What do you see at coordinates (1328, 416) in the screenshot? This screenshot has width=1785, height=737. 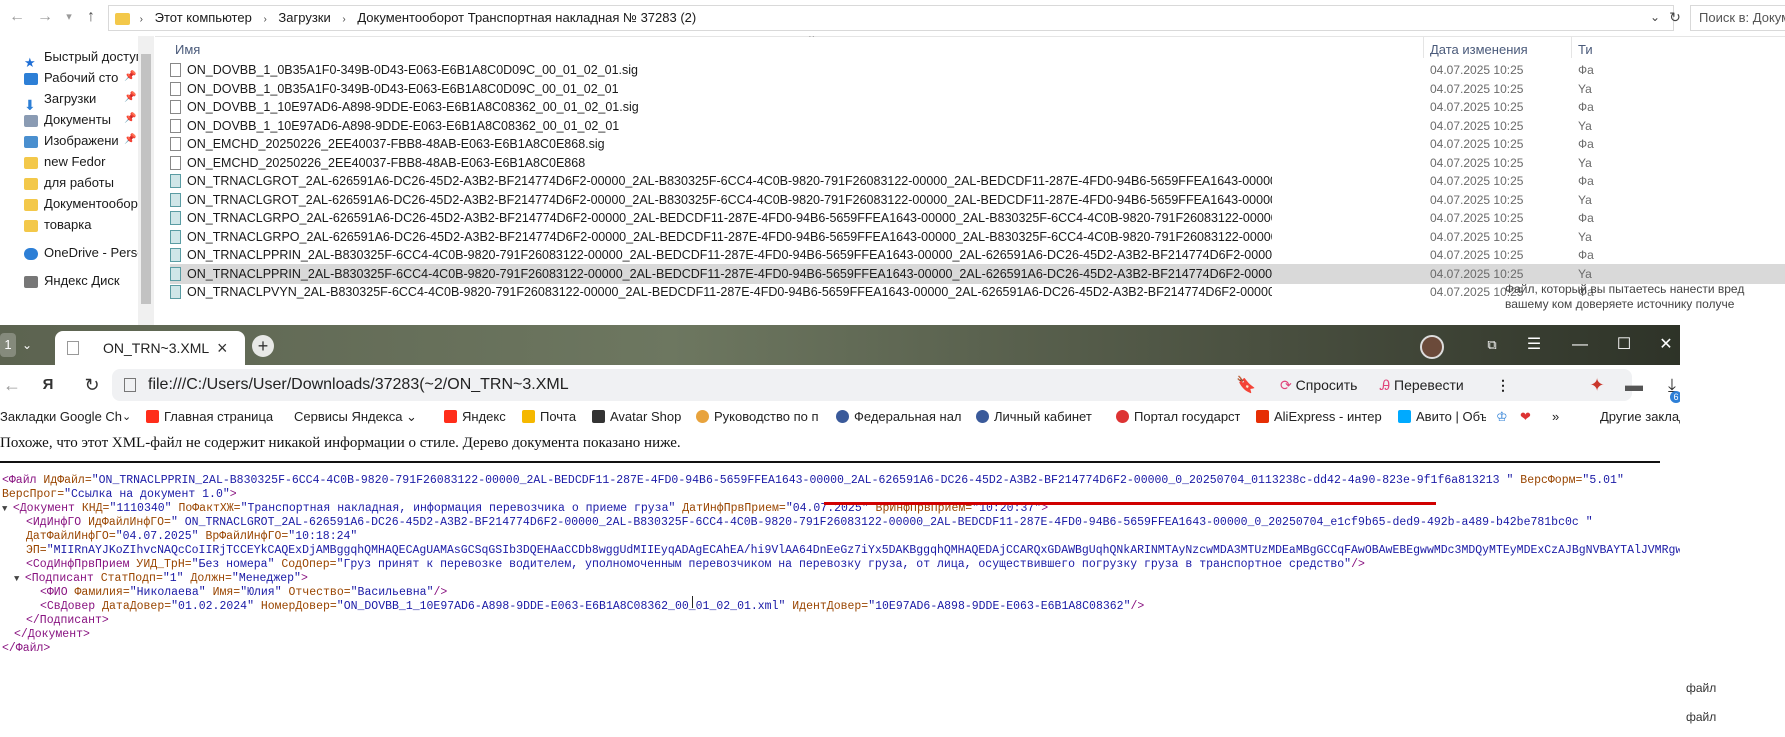 I see `bookmark-label: AliExpress - интер` at bounding box center [1328, 416].